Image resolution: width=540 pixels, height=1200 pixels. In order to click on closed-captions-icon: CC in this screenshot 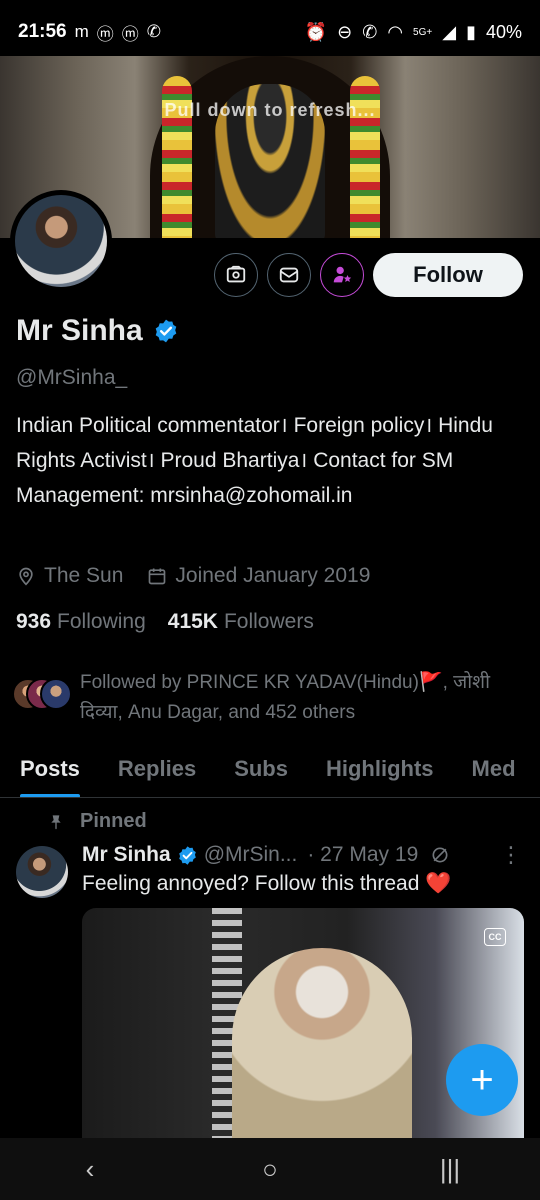, I will do `click(495, 937)`.